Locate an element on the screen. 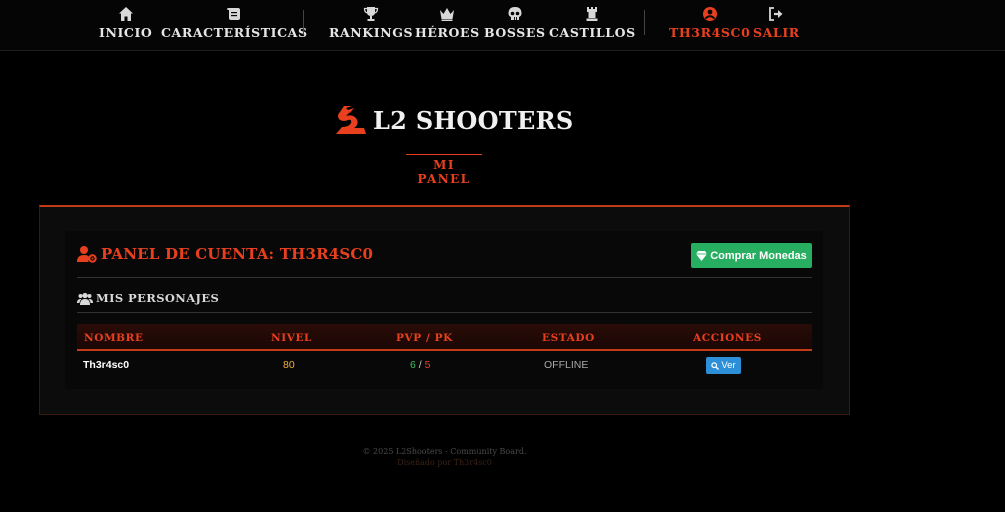 The height and width of the screenshot is (512, 1005). scroll-icon is located at coordinates (234, 14).